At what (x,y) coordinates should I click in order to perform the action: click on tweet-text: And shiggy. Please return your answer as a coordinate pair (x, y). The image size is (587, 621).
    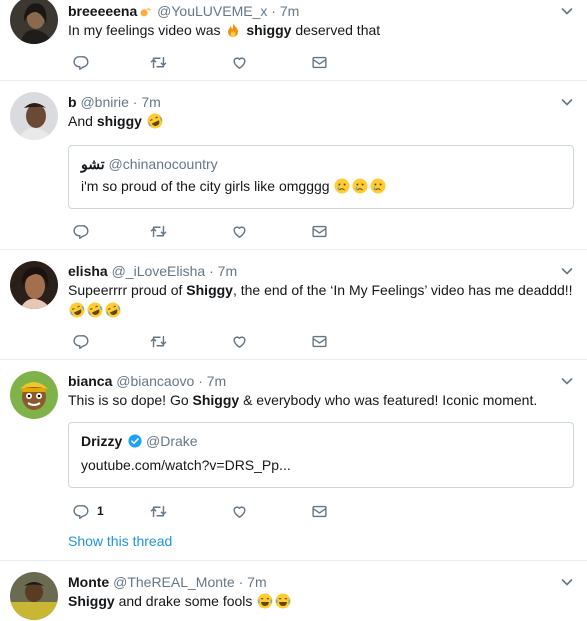
    Looking at the image, I should click on (320, 121).